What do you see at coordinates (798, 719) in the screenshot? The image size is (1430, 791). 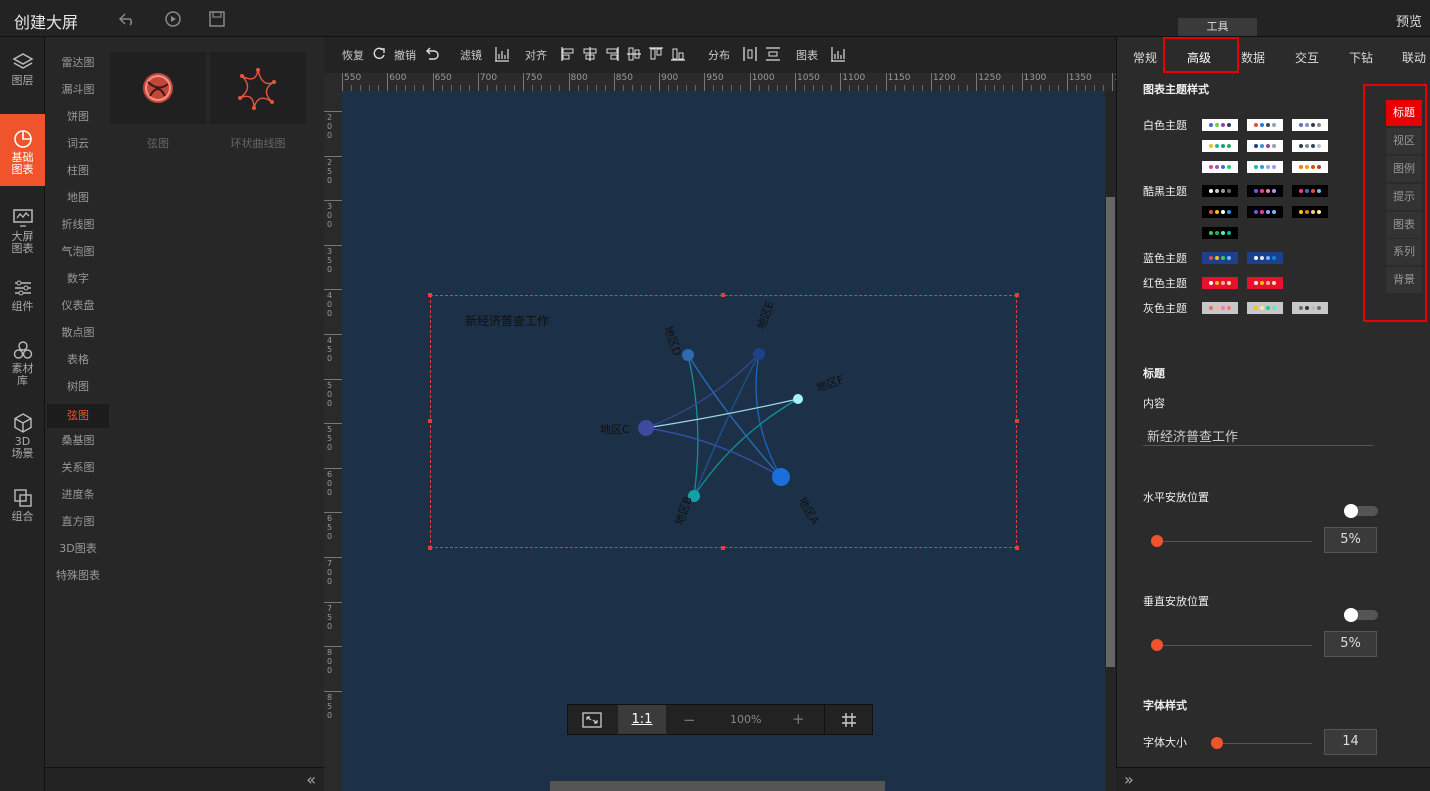 I see `zoom-in-button: +` at bounding box center [798, 719].